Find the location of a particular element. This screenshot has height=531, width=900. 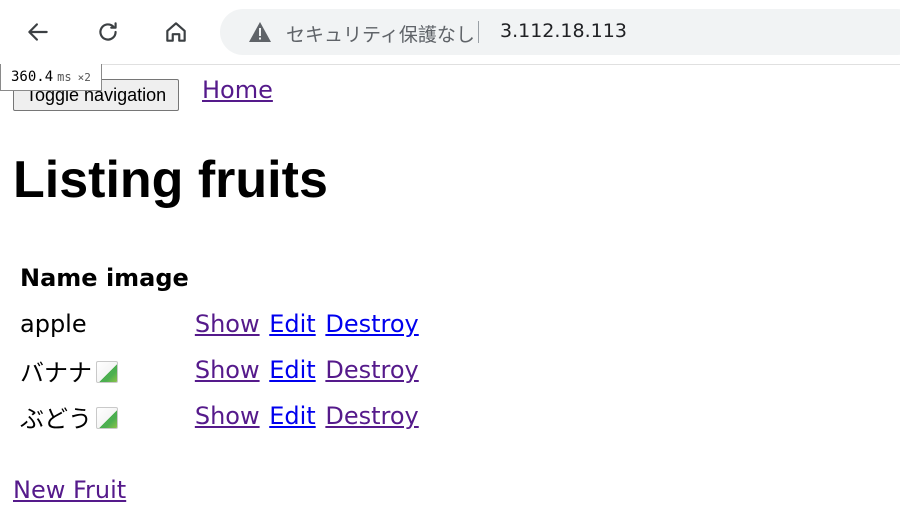

fruit-name-cell: バナナ is located at coordinates (104, 370).